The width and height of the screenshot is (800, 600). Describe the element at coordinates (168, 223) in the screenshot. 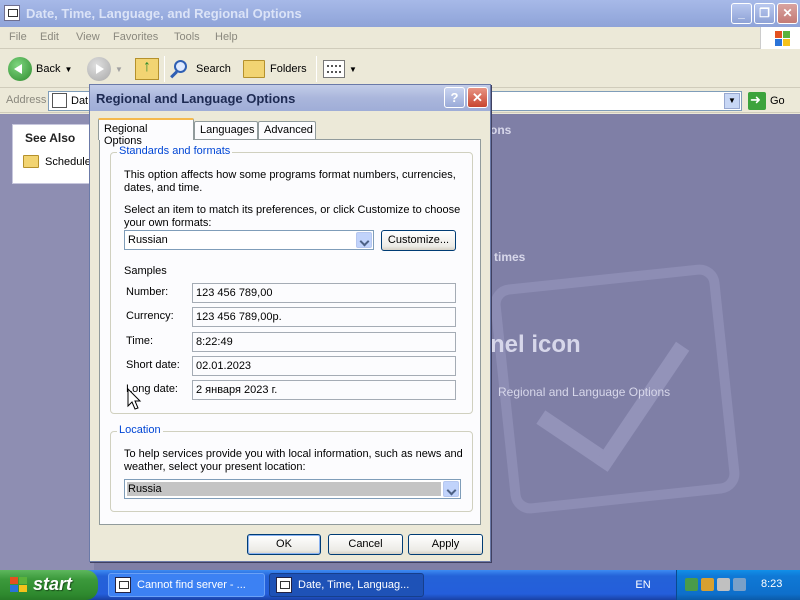

I see `select-instruction-line2: your own formats:` at that location.